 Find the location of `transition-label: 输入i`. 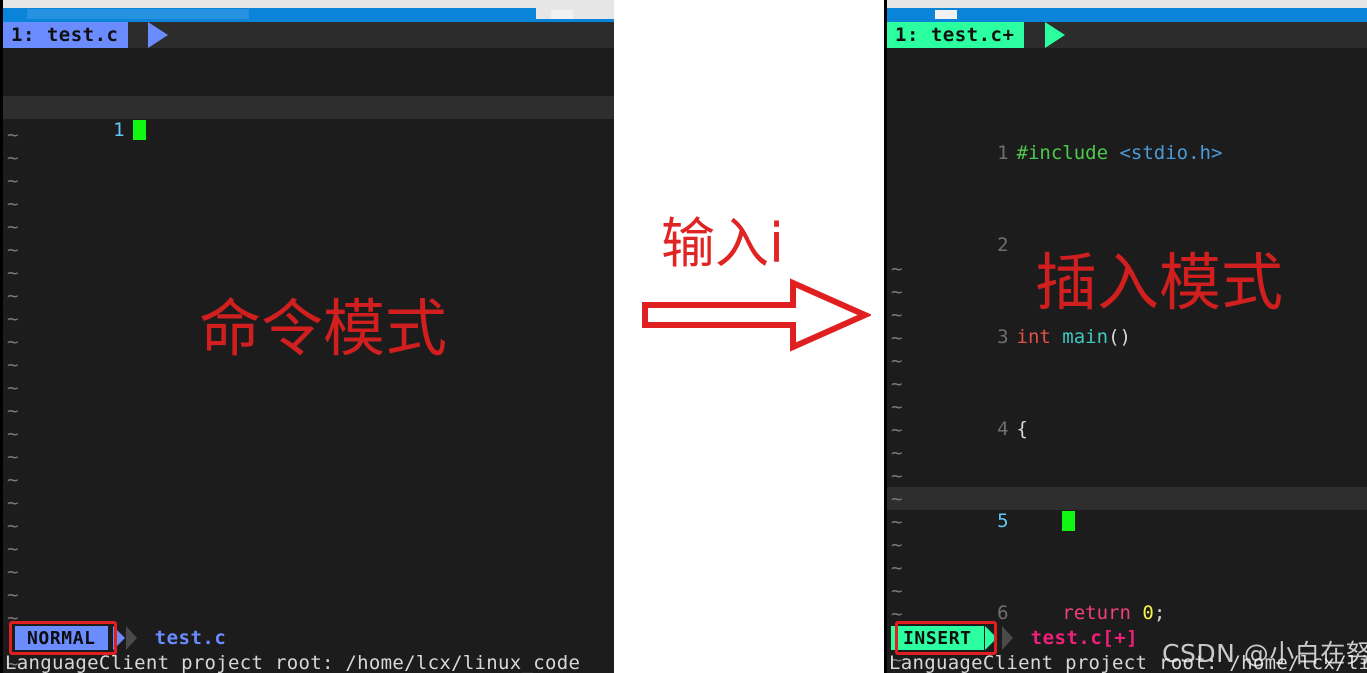

transition-label: 输入i is located at coordinates (723, 243).